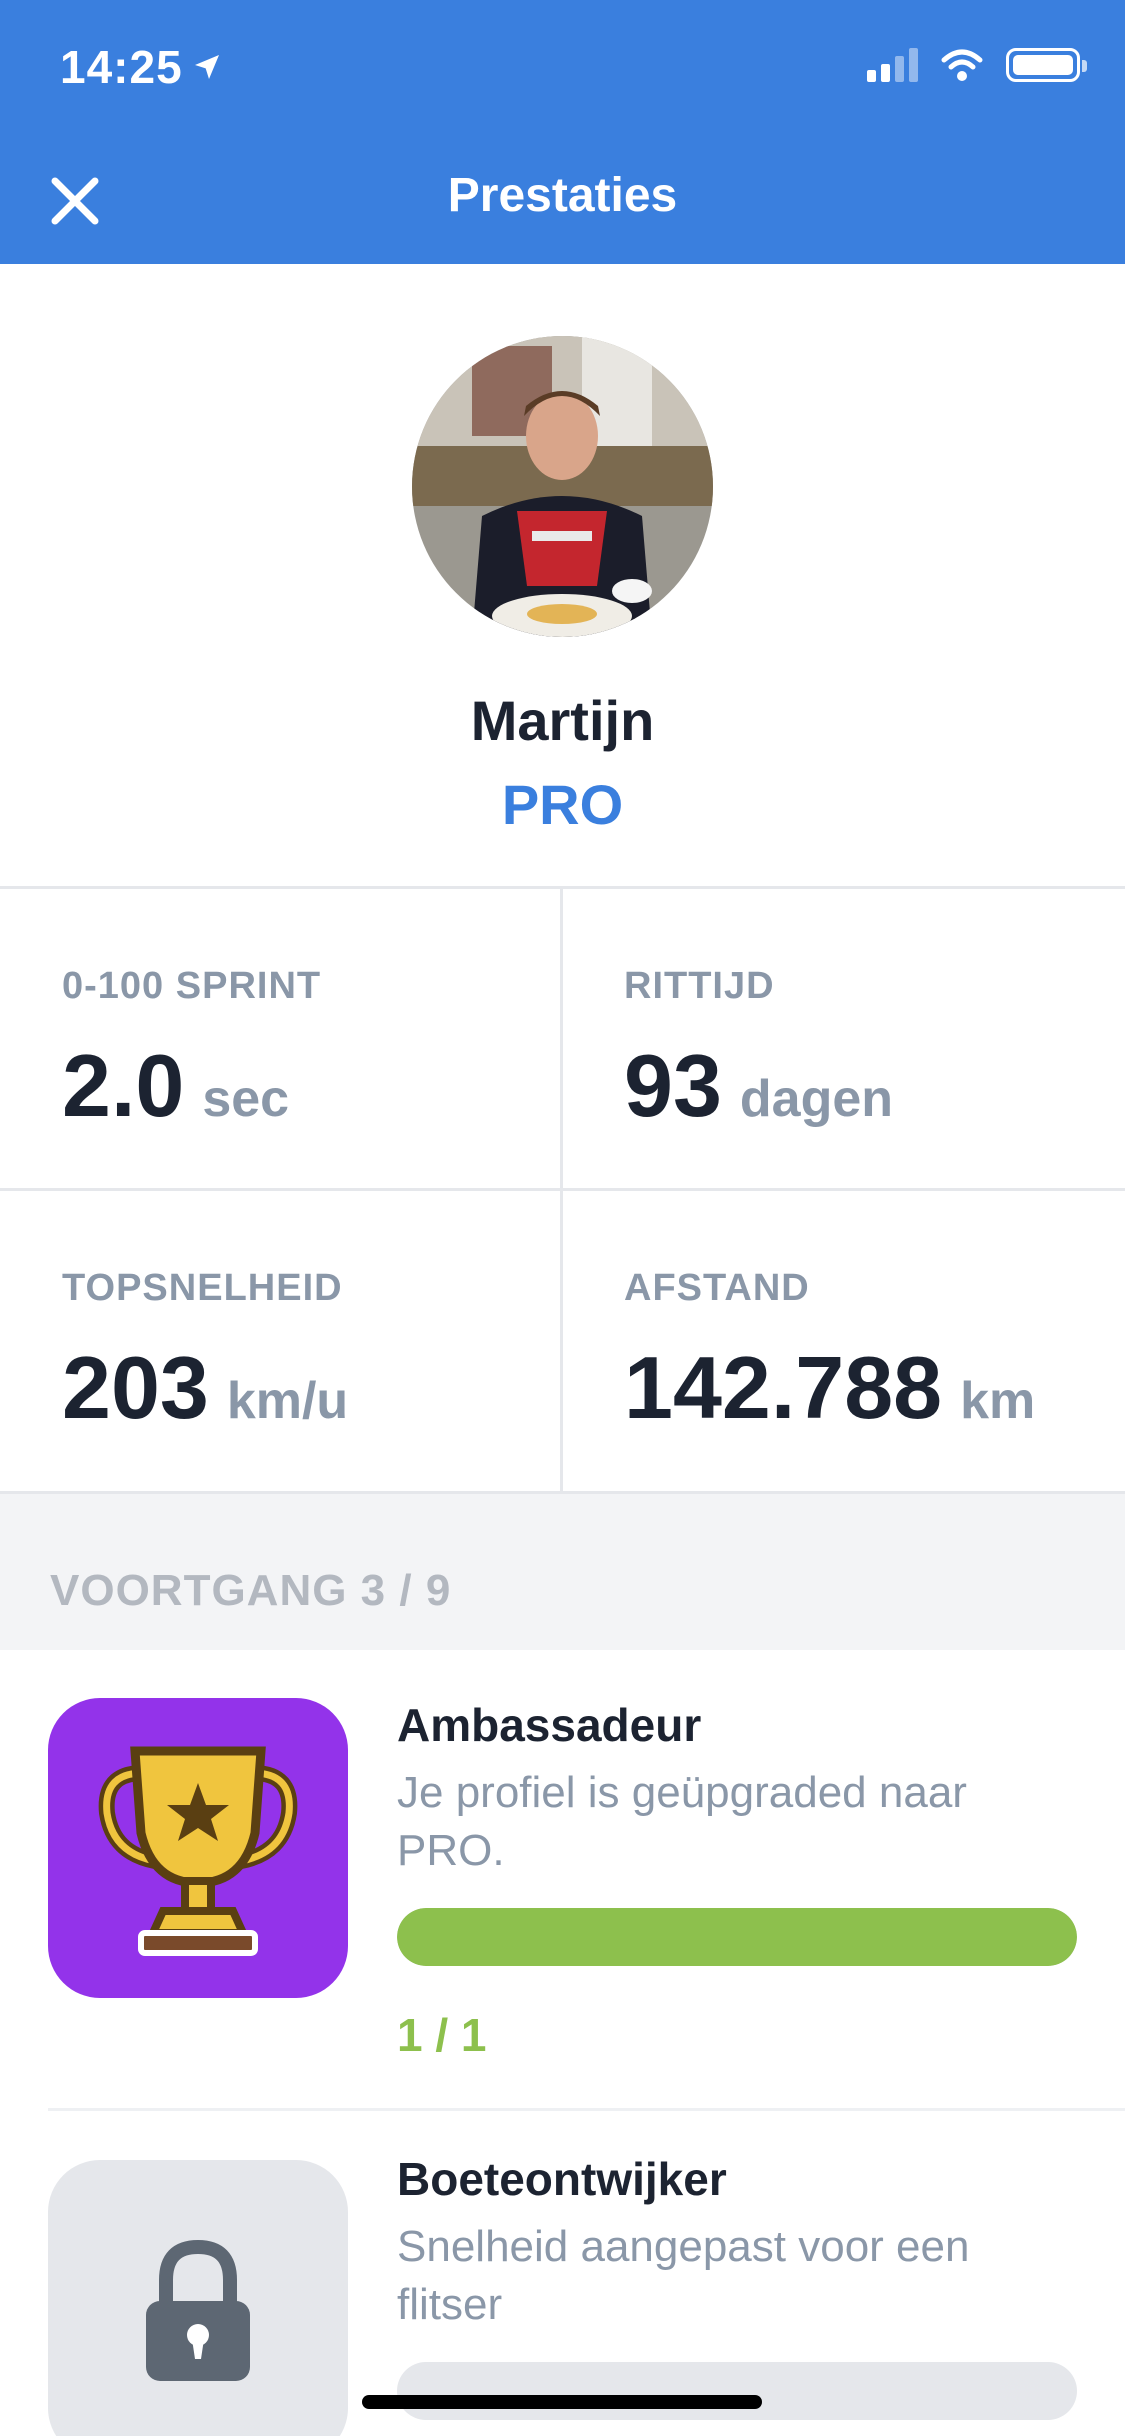 This screenshot has width=1125, height=2436. Describe the element at coordinates (281, 1342) in the screenshot. I see `stat-top-speed: TOPSNELHEID 203 km/u` at that location.